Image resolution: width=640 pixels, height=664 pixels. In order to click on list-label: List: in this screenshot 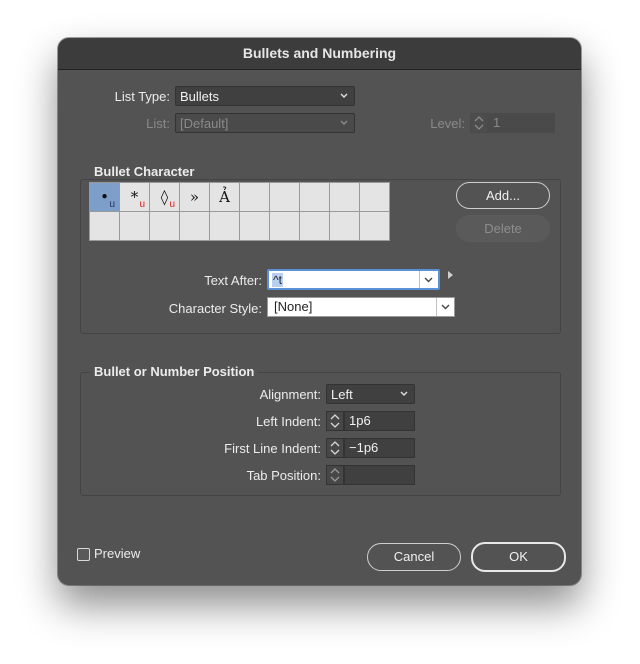, I will do `click(158, 123)`.